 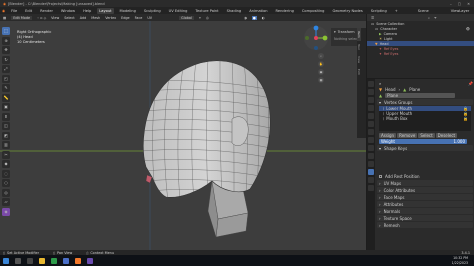 I want to click on perspective-toggle-icon: ▦, so click(x=321, y=80).